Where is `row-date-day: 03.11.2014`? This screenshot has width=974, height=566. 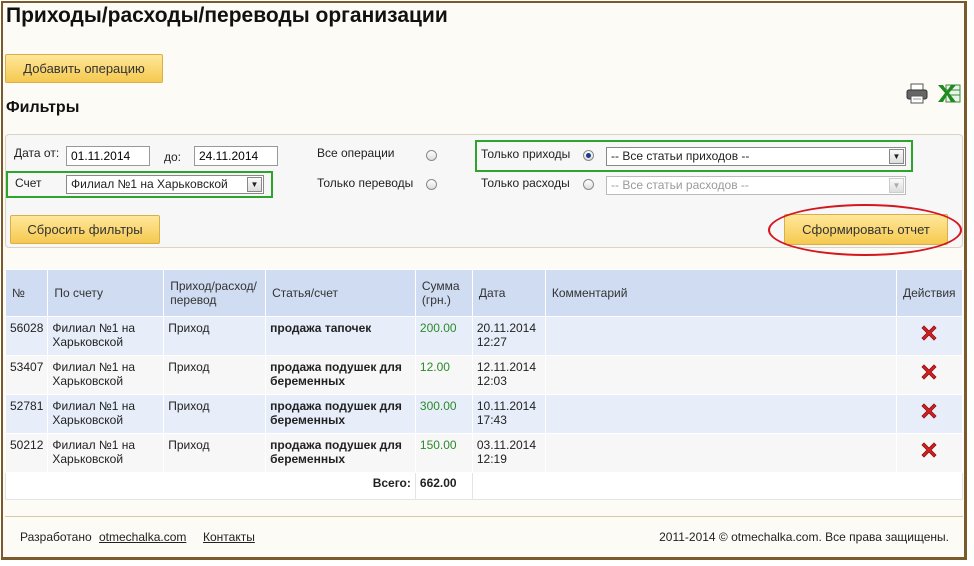 row-date-day: 03.11.2014 is located at coordinates (506, 445).